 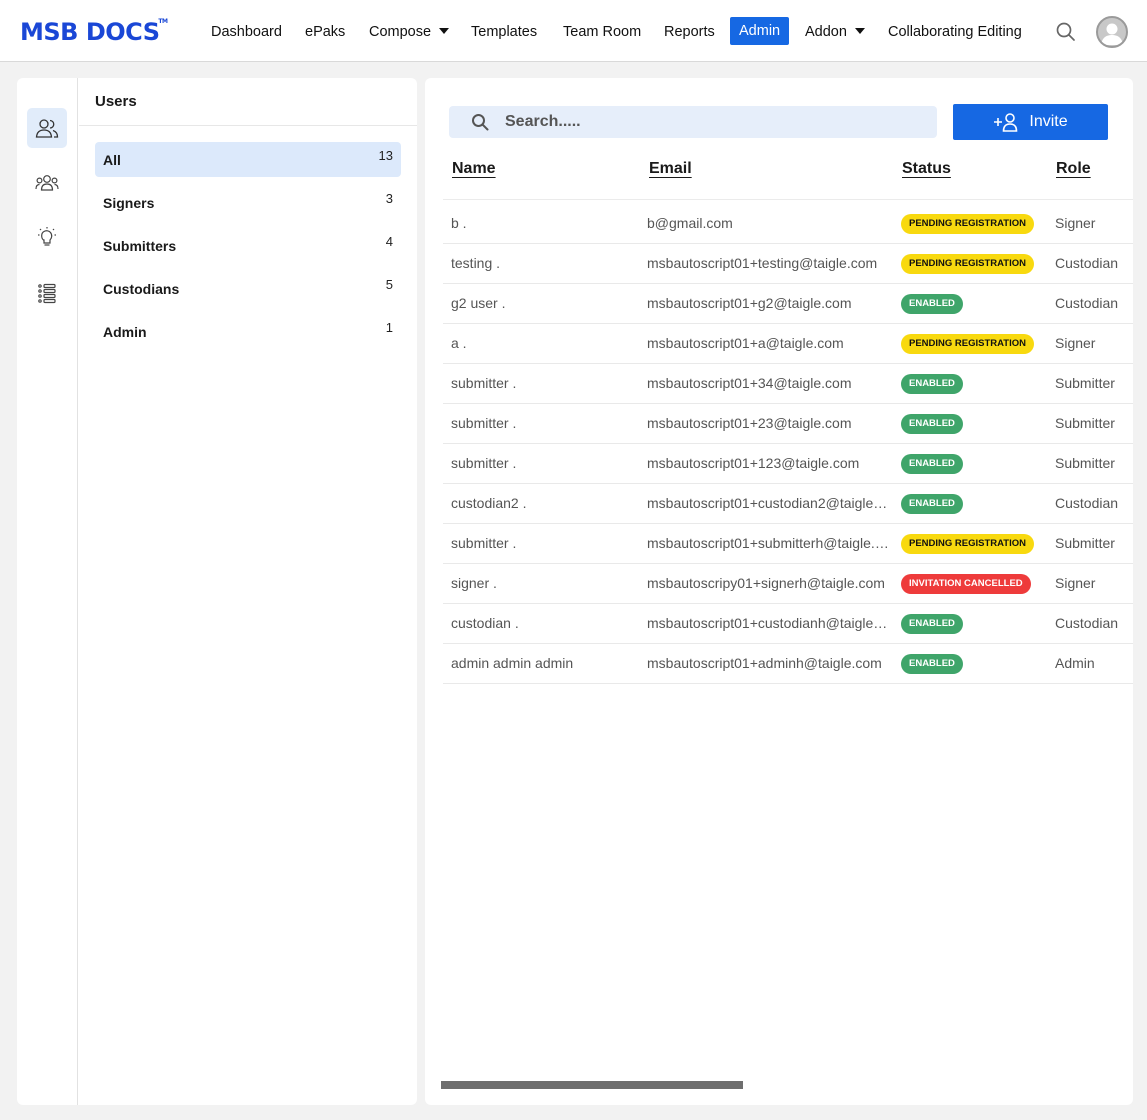 I want to click on user-email: msbautoscript01+a@taigle.com, so click(x=745, y=343).